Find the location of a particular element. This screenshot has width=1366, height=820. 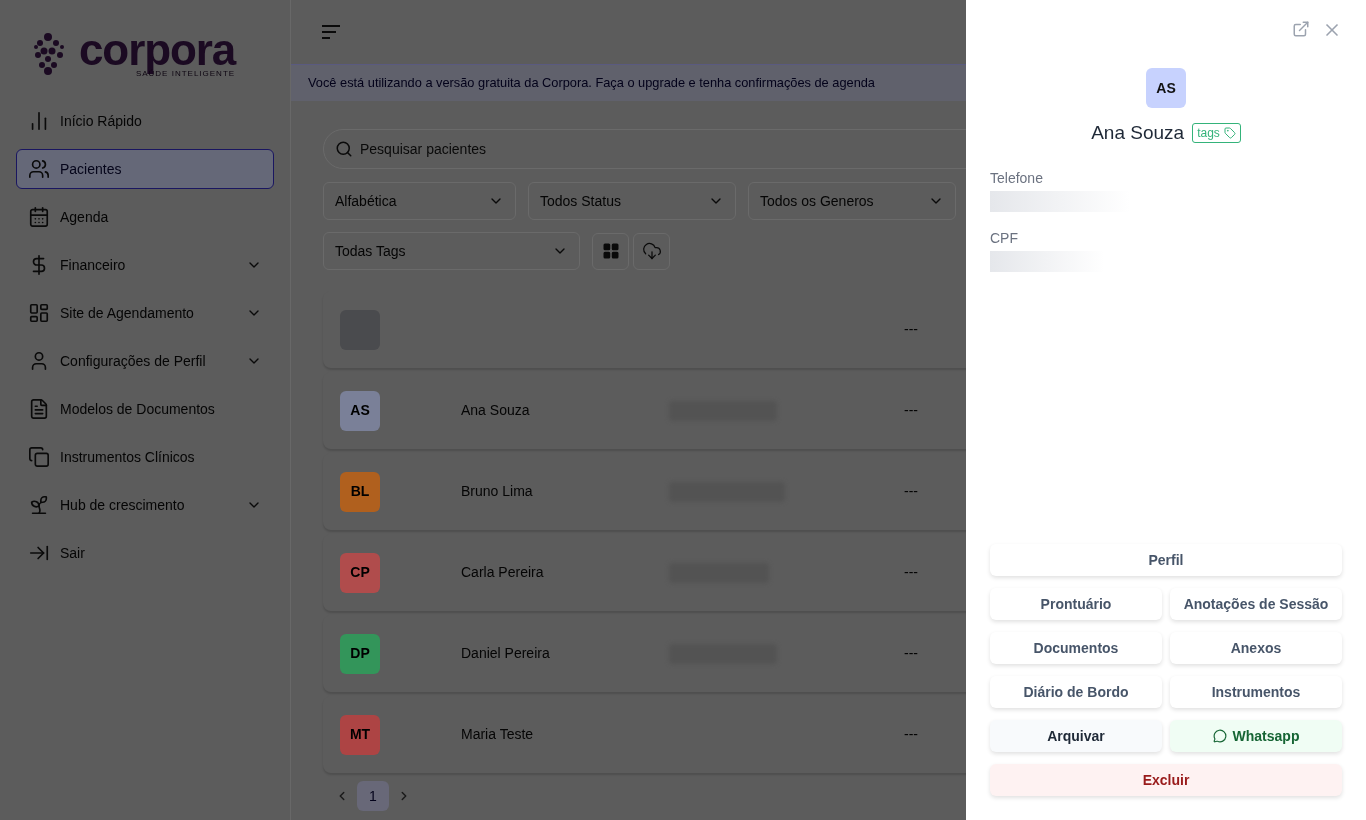

patient-row: CP Carla Pereira --- is located at coordinates (644, 572).